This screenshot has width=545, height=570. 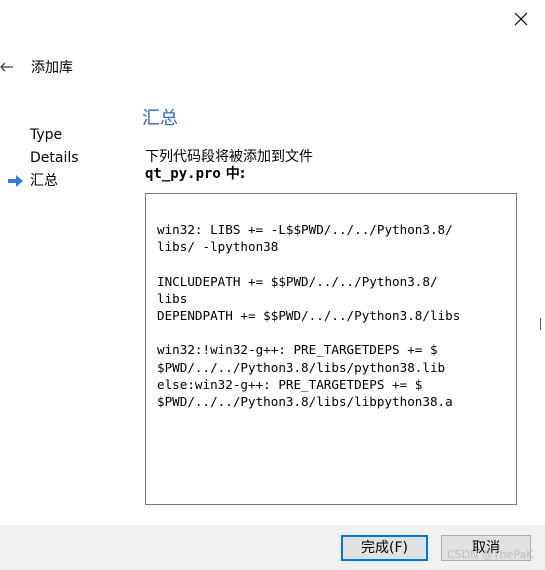 What do you see at coordinates (160, 118) in the screenshot?
I see `page-heading: 汇总` at bounding box center [160, 118].